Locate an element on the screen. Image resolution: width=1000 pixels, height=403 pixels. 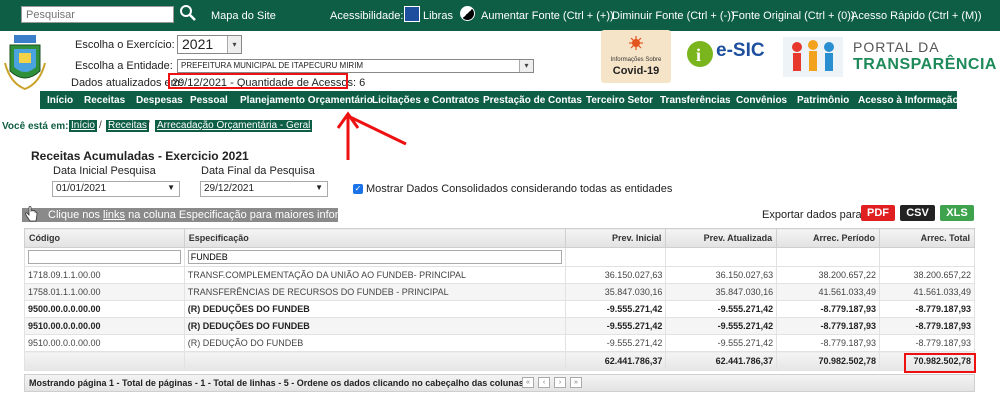
info-links-link: links is located at coordinates (114, 215).